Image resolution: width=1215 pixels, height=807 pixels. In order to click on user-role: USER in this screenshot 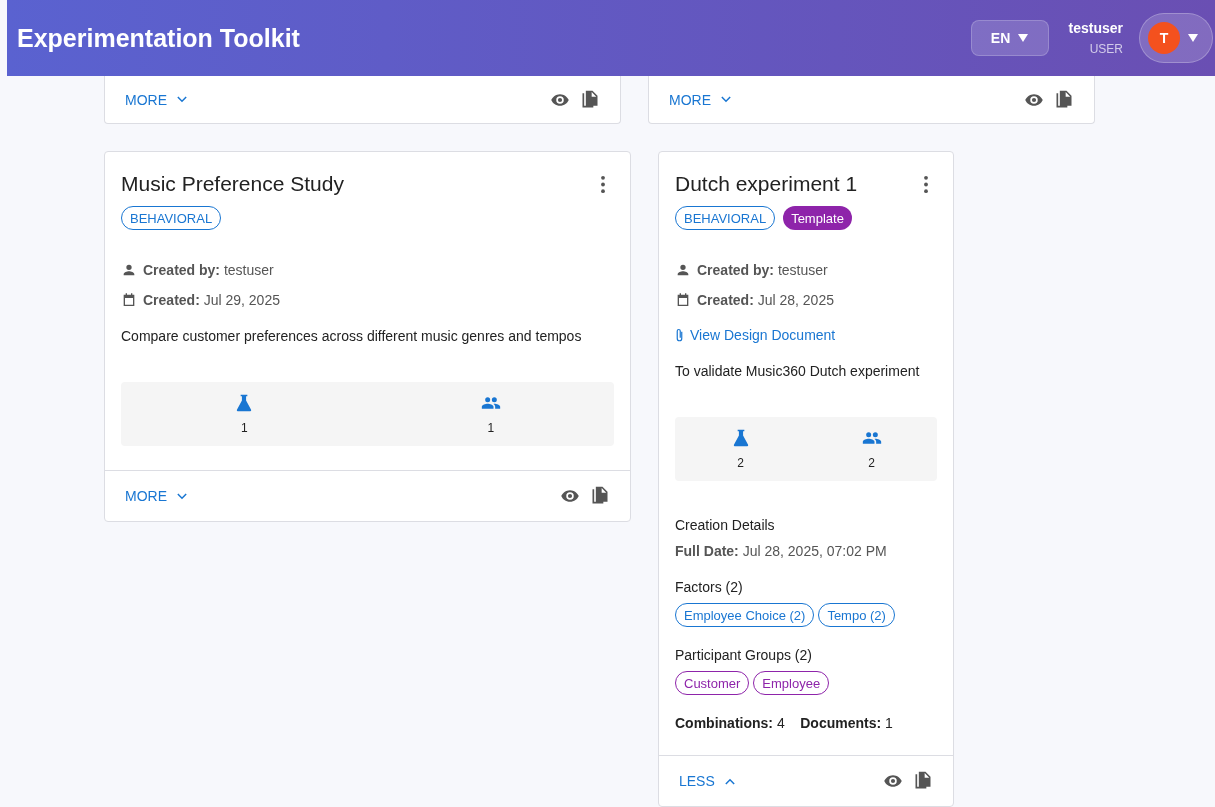, I will do `click(1106, 49)`.